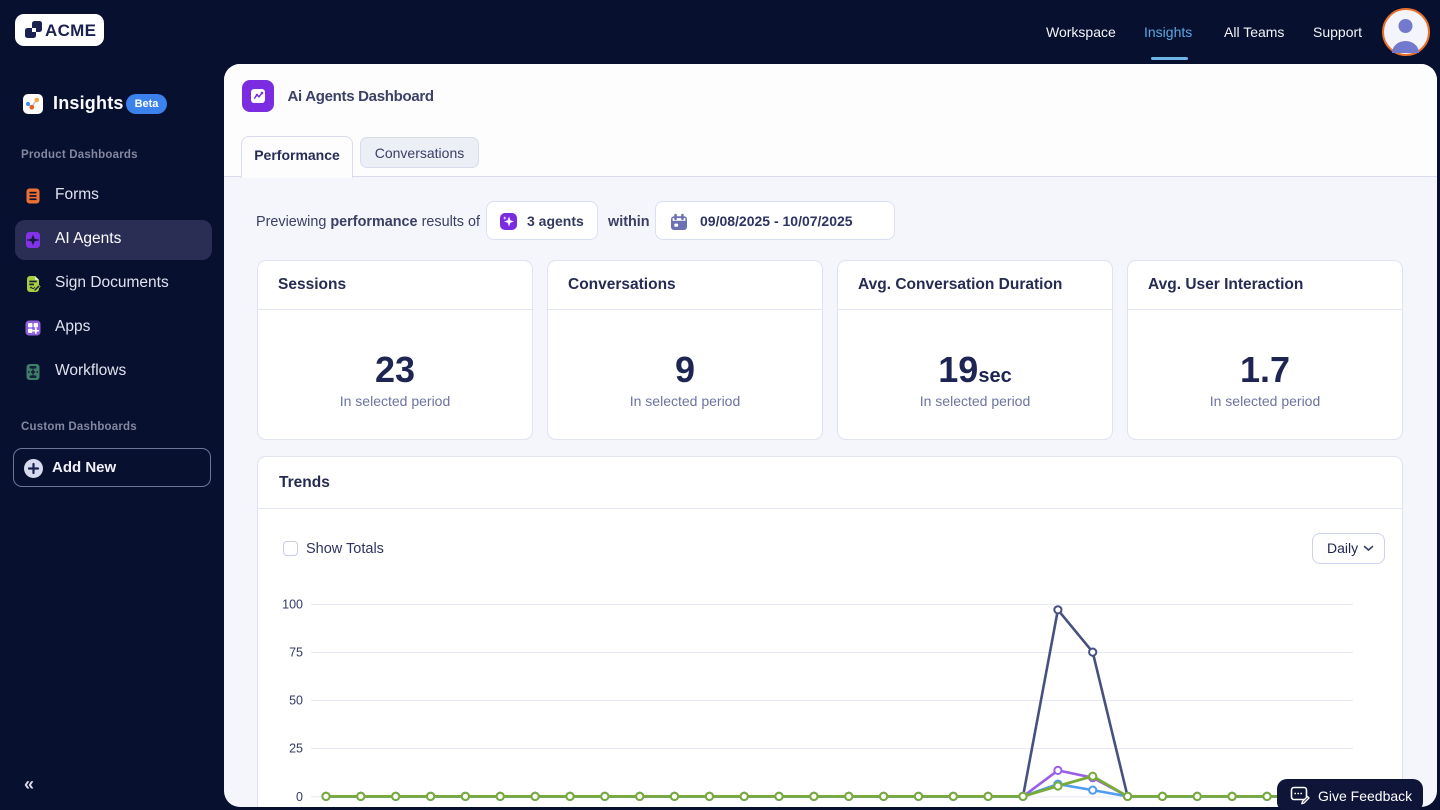  What do you see at coordinates (299, 797) in the screenshot?
I see `svg-text: 0` at bounding box center [299, 797].